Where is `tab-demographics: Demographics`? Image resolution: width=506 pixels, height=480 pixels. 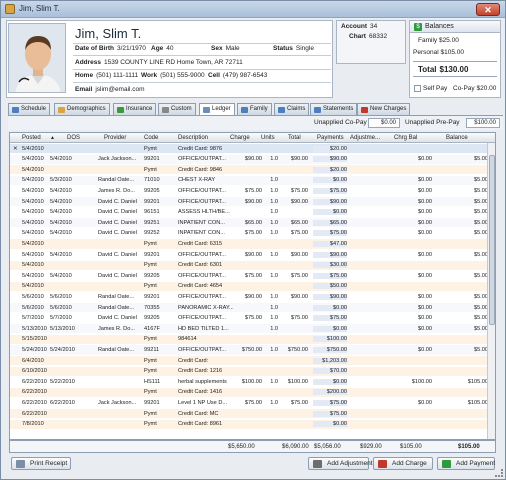 tab-demographics: Demographics is located at coordinates (82, 109).